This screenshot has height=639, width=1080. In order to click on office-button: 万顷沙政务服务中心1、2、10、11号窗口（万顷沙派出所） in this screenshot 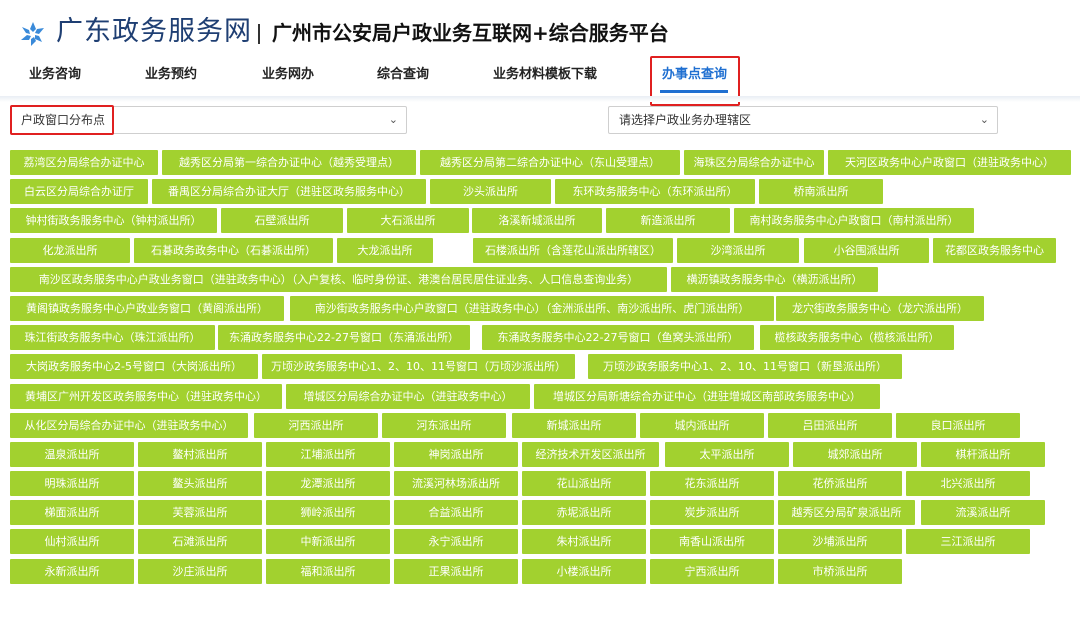, I will do `click(418, 367)`.